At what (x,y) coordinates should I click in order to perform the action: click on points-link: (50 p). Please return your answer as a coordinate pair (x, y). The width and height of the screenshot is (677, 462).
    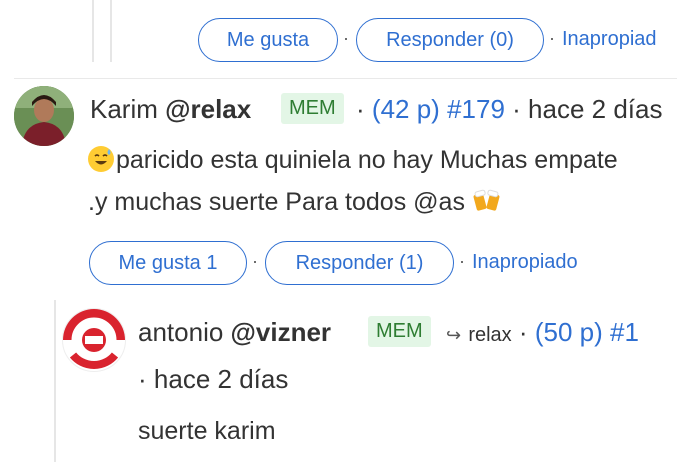
    Looking at the image, I should click on (569, 332).